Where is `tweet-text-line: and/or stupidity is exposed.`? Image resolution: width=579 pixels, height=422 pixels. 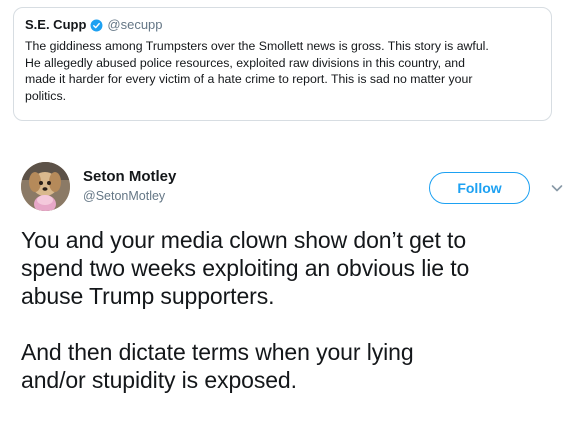
tweet-text-line: and/or stupidity is exposed. is located at coordinates (159, 380).